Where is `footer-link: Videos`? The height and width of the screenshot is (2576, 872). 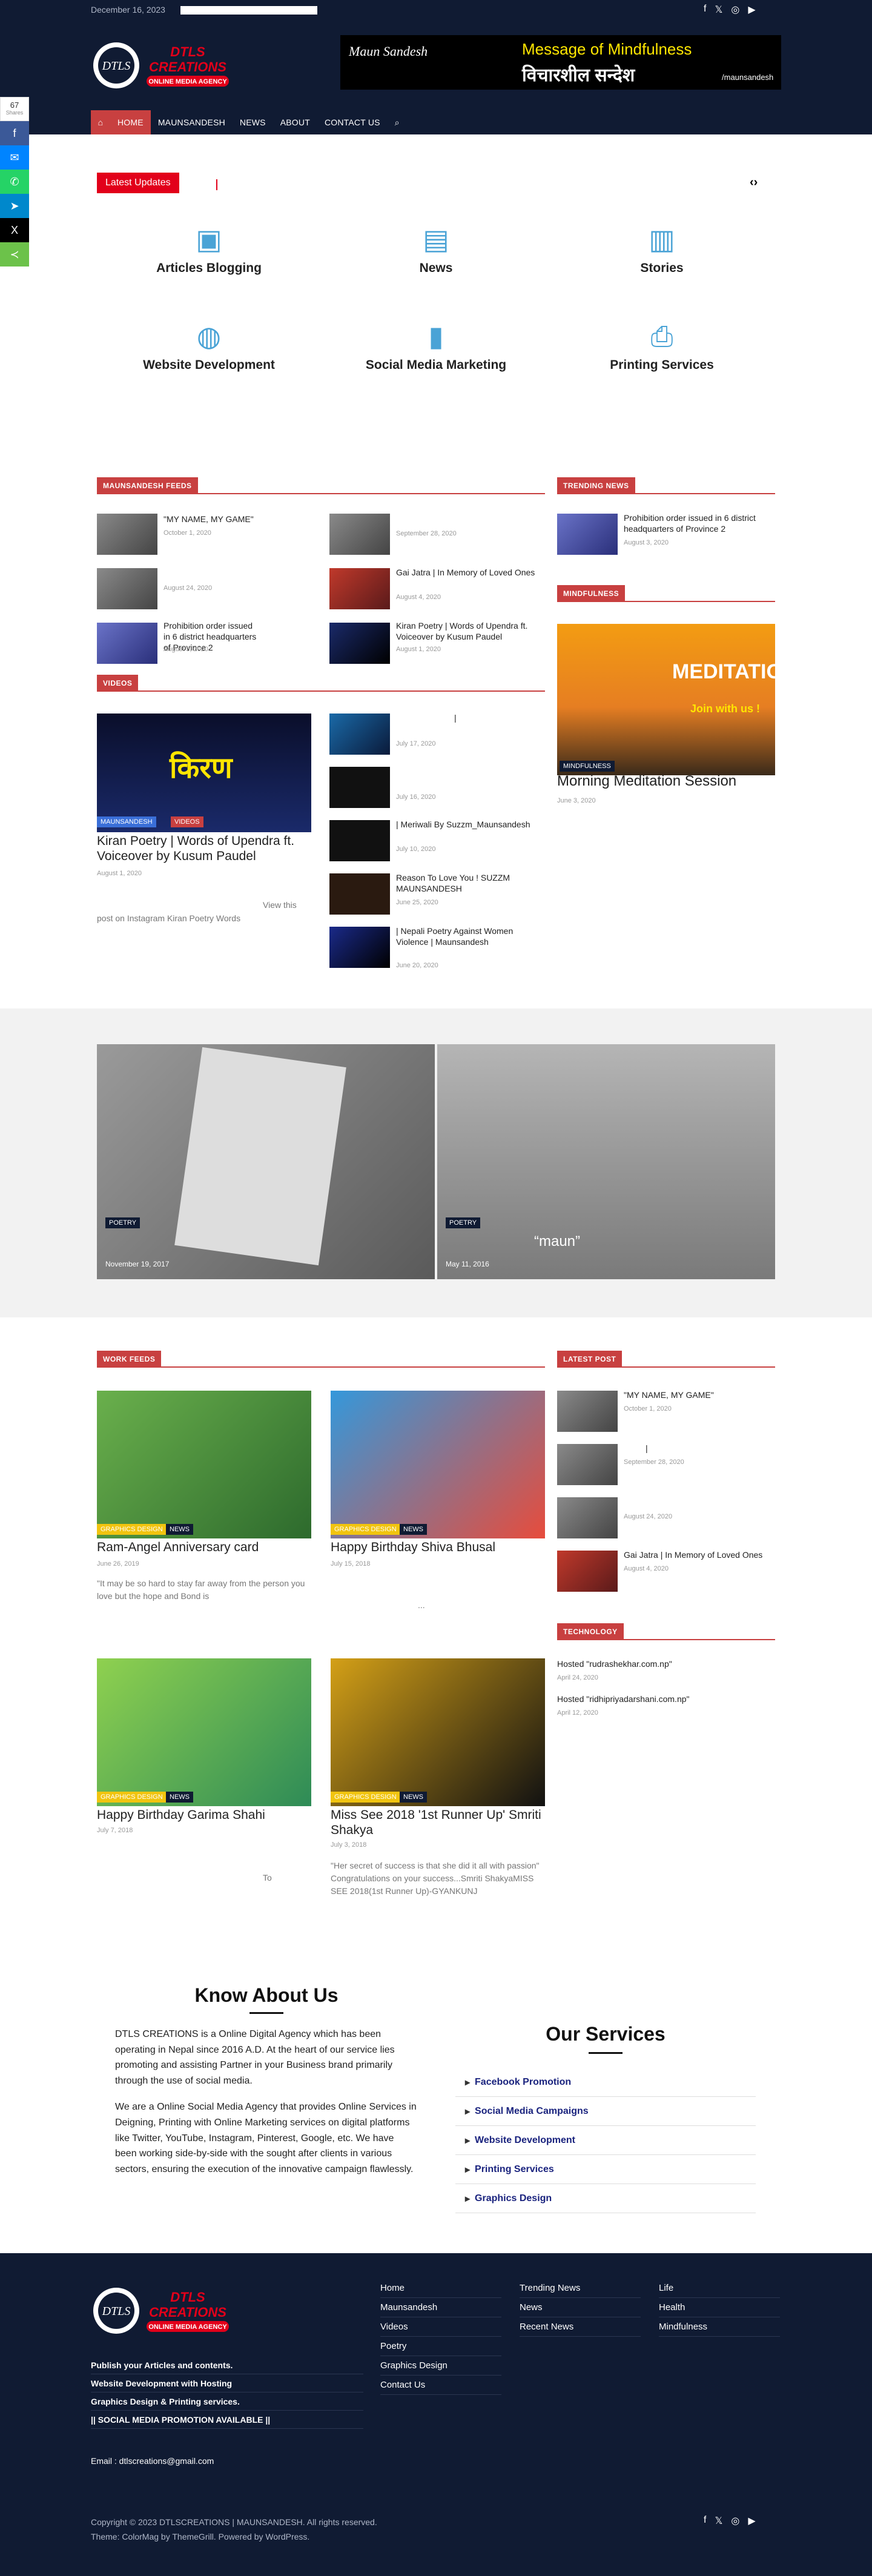 footer-link: Videos is located at coordinates (440, 2327).